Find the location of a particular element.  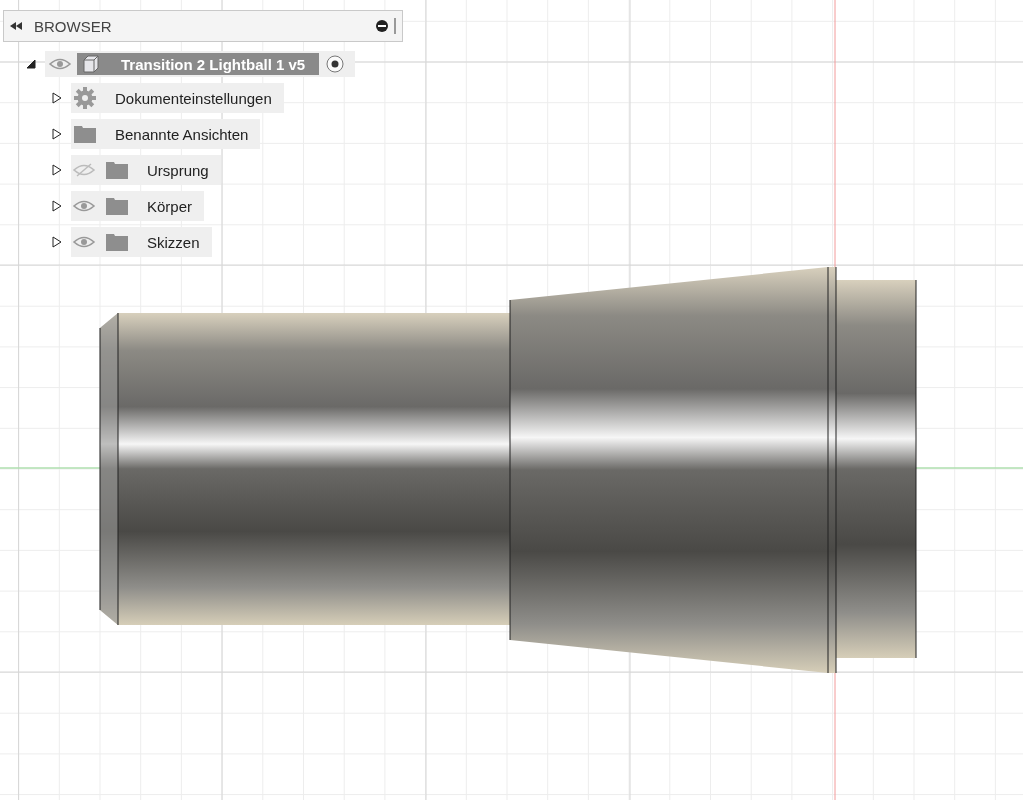

panel-title: BROWSER is located at coordinates (73, 26).